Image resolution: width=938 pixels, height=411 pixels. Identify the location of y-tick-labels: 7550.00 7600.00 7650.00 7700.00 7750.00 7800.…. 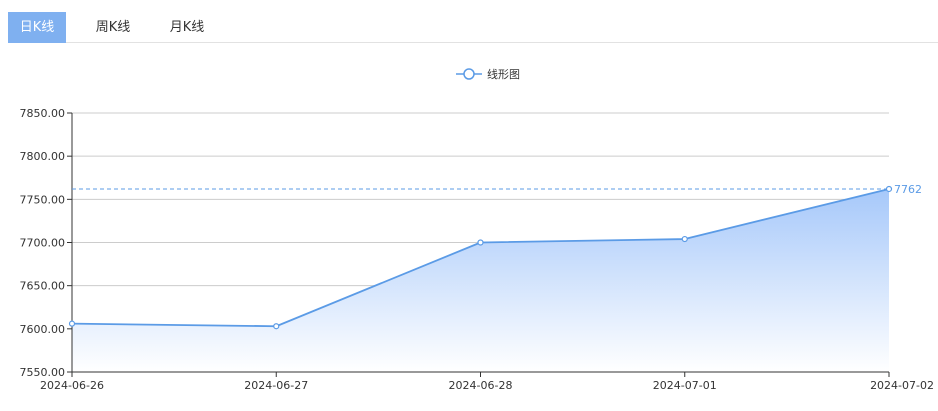
(43, 243).